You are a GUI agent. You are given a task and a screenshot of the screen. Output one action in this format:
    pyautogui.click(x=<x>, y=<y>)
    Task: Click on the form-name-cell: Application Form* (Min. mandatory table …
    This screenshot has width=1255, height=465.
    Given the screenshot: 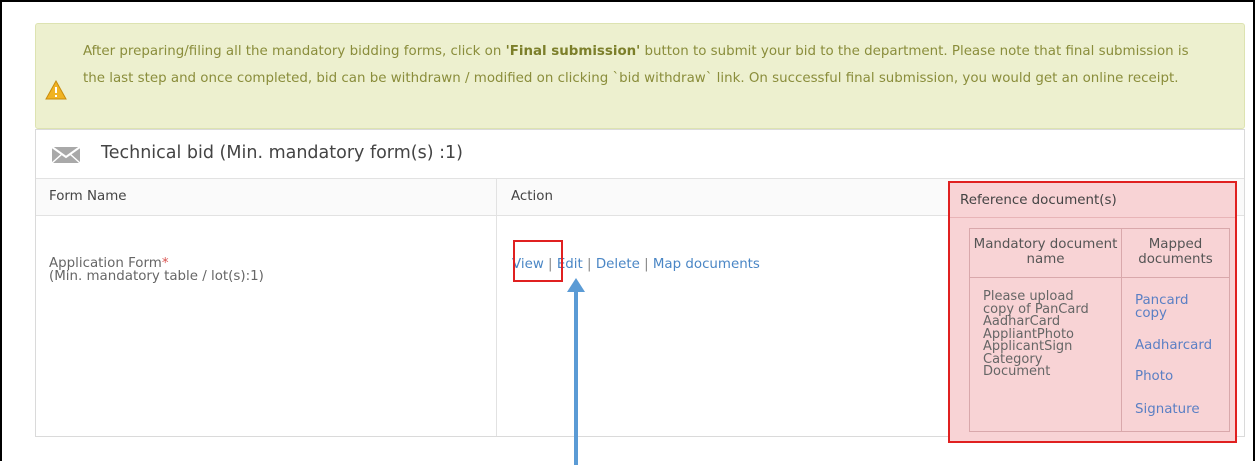 What is the action you would take?
    pyautogui.click(x=156, y=270)
    